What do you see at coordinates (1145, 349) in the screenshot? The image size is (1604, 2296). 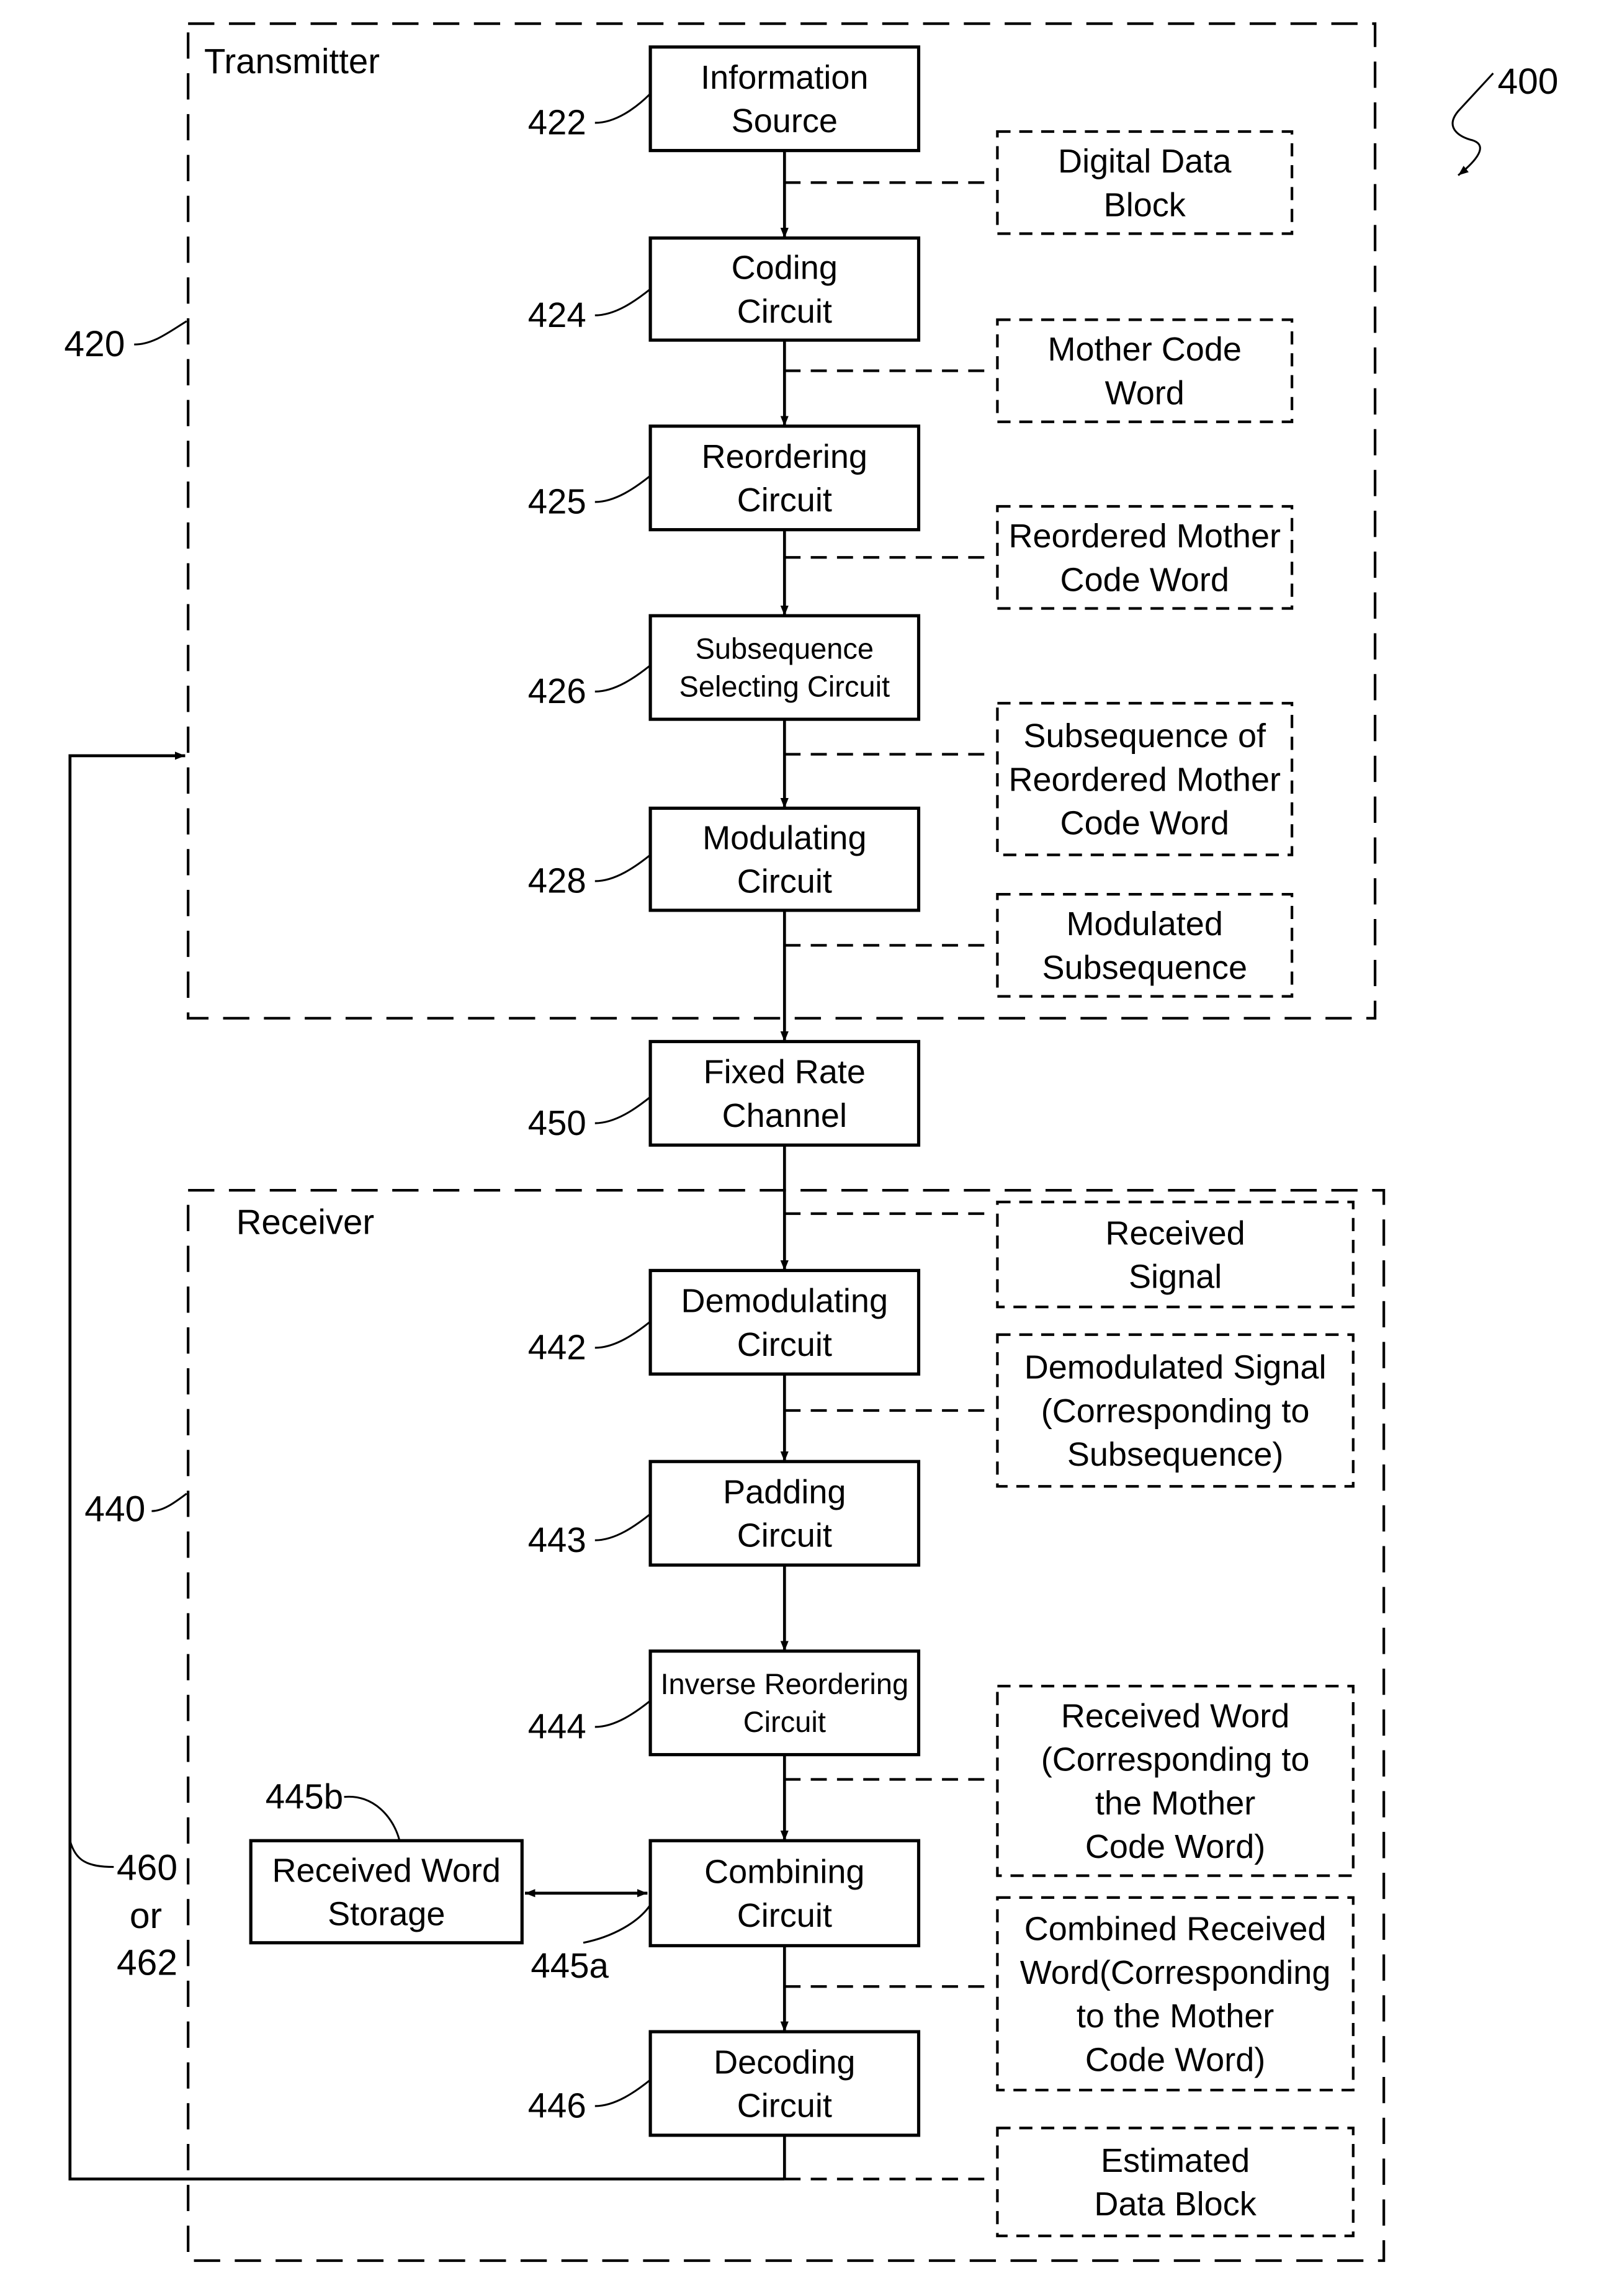 I see `mother-code-word-line: Mother Code` at bounding box center [1145, 349].